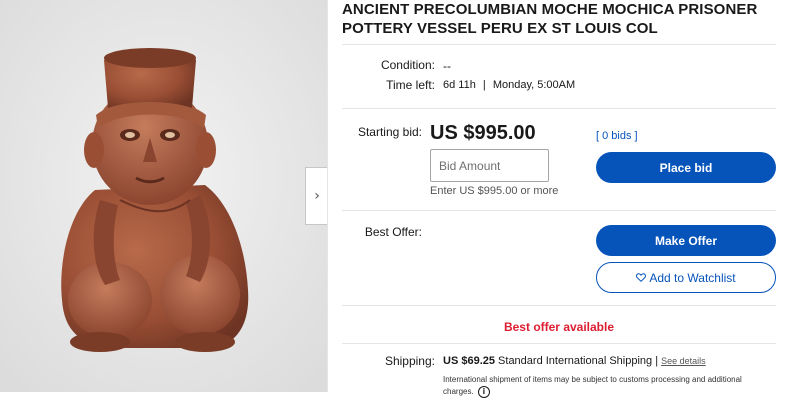 Image resolution: width=794 pixels, height=404 pixels. I want to click on starting-bid-value: US $995.00, so click(483, 133).